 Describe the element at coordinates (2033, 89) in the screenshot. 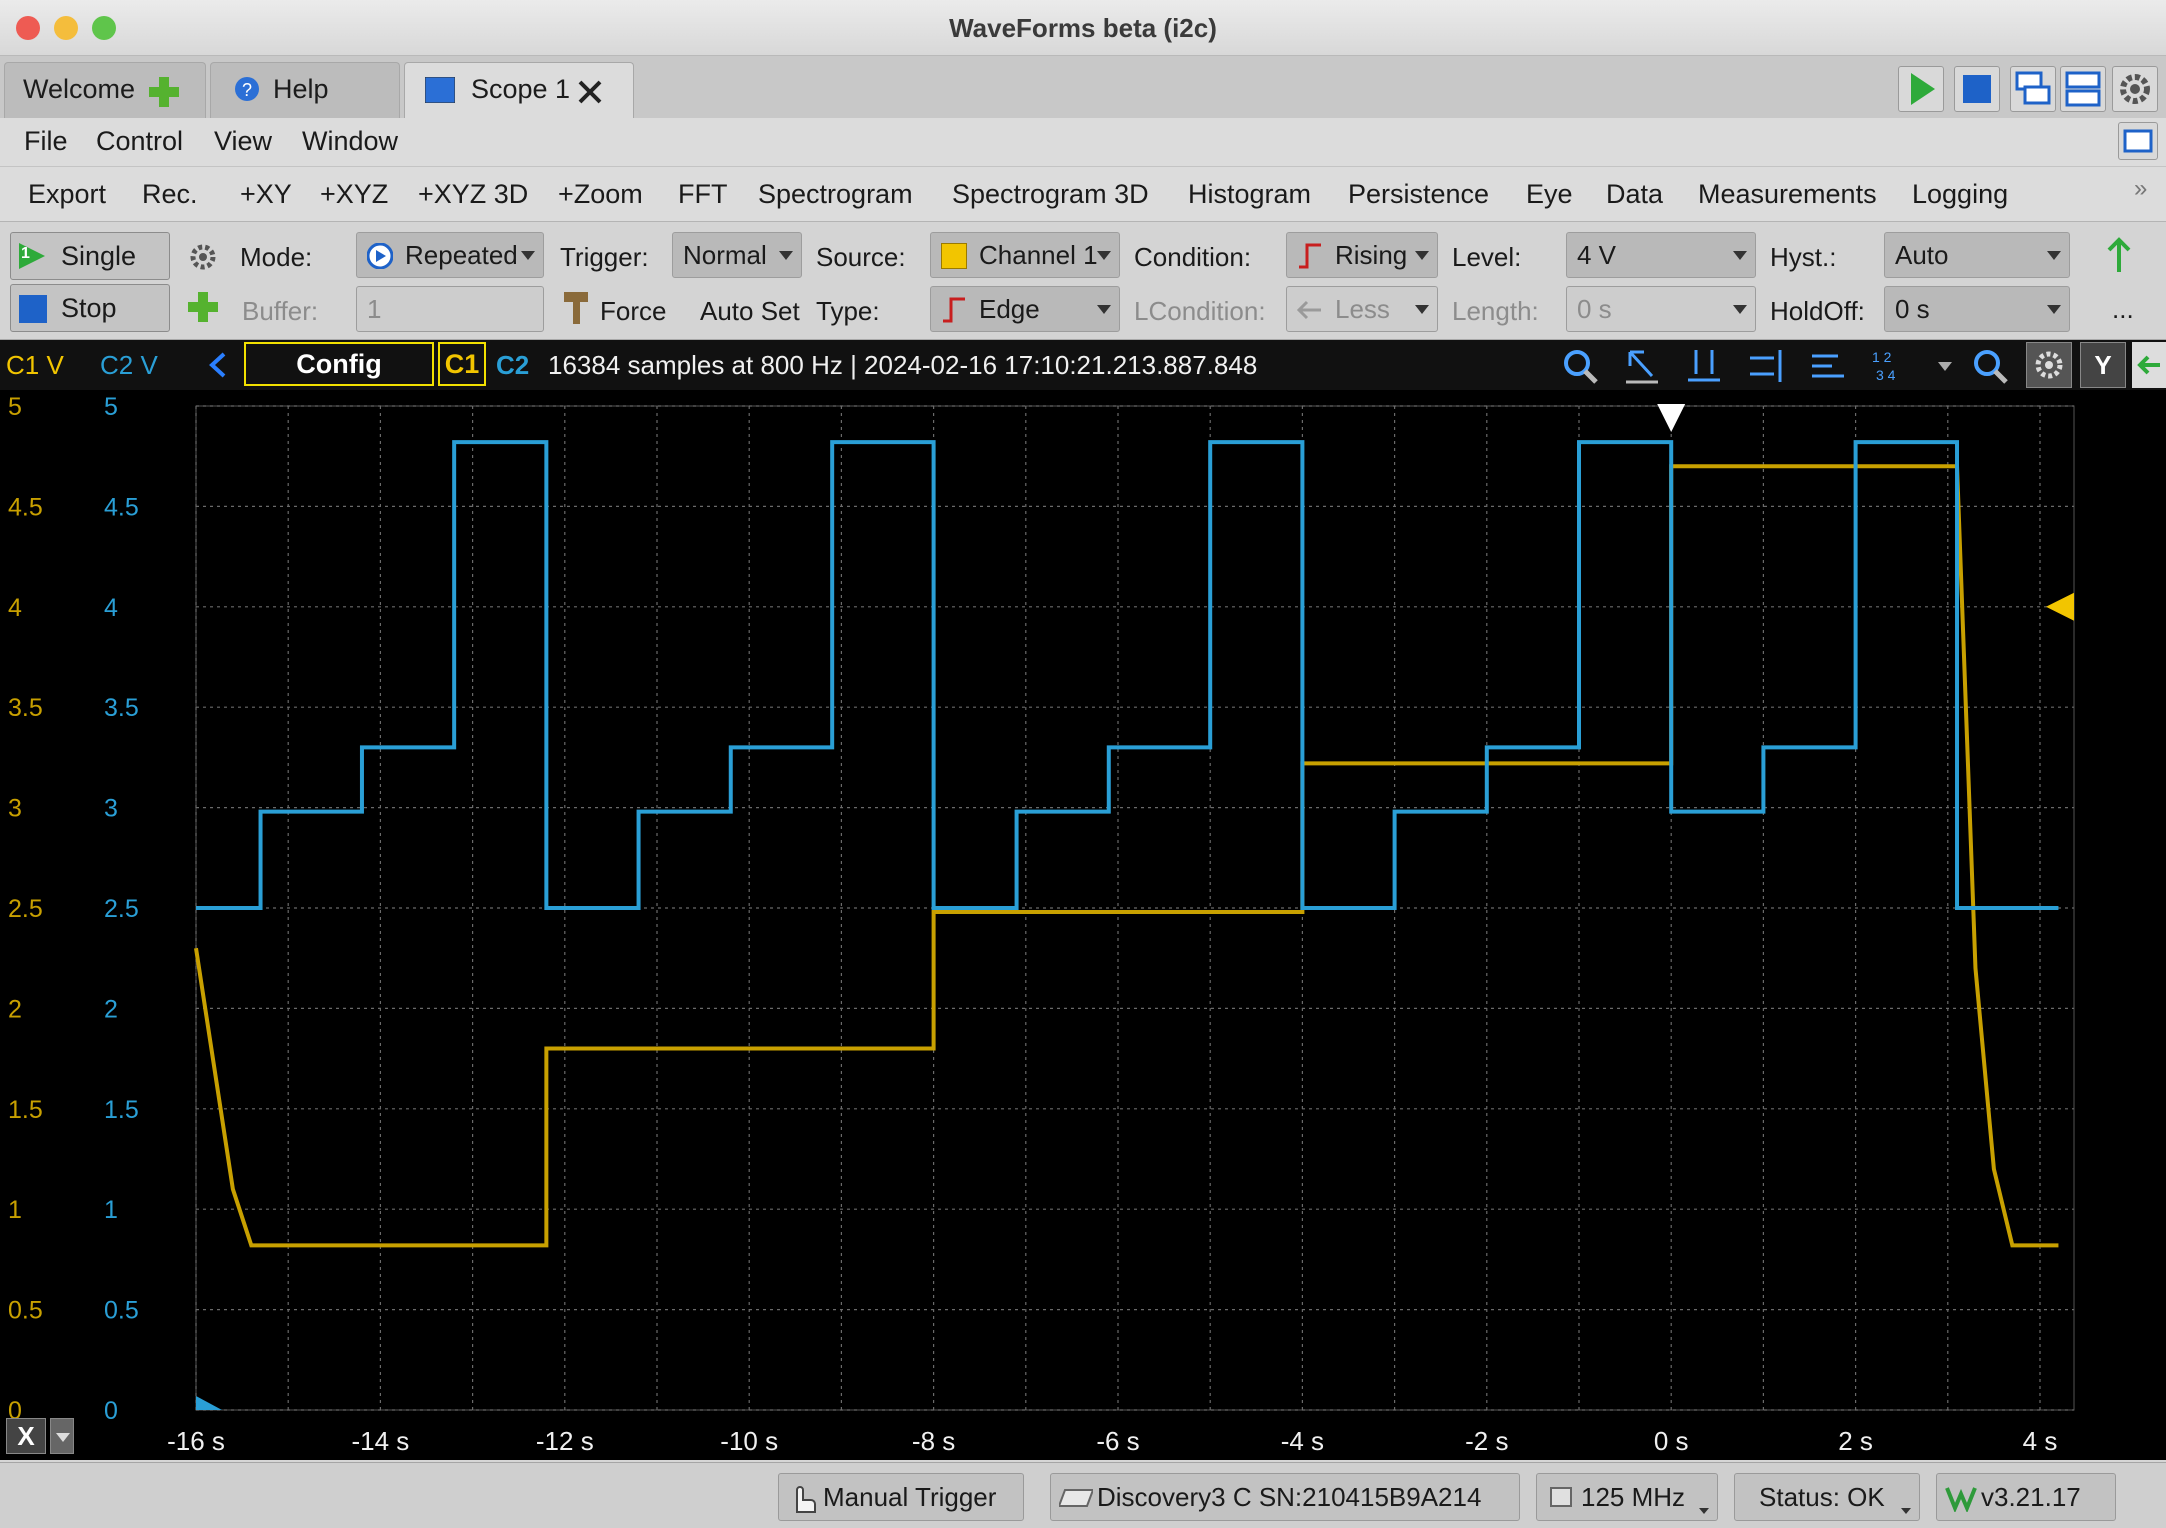

I see `cascade-windows-button` at that location.